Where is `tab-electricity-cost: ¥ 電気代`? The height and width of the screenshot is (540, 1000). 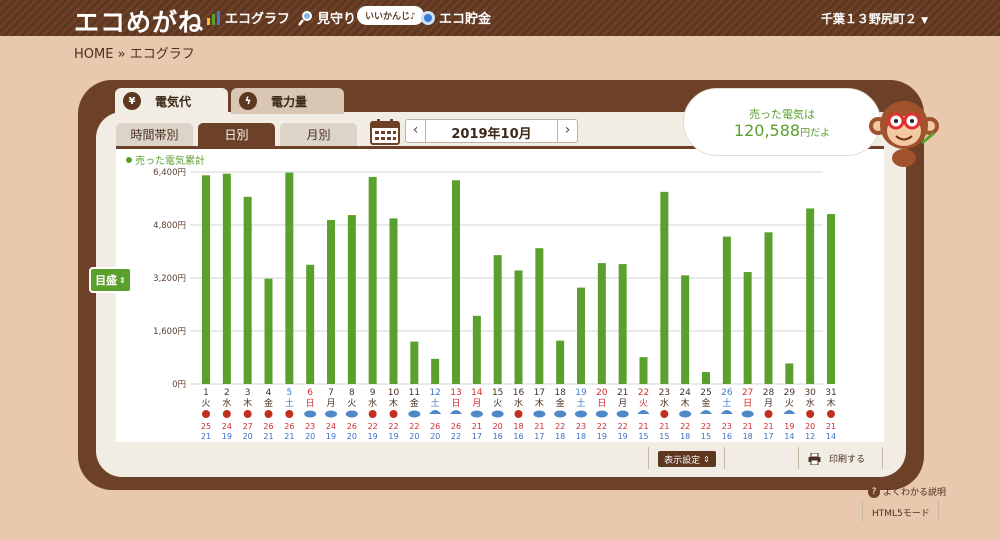
tab-electricity-cost: ¥ 電気代 is located at coordinates (171, 101).